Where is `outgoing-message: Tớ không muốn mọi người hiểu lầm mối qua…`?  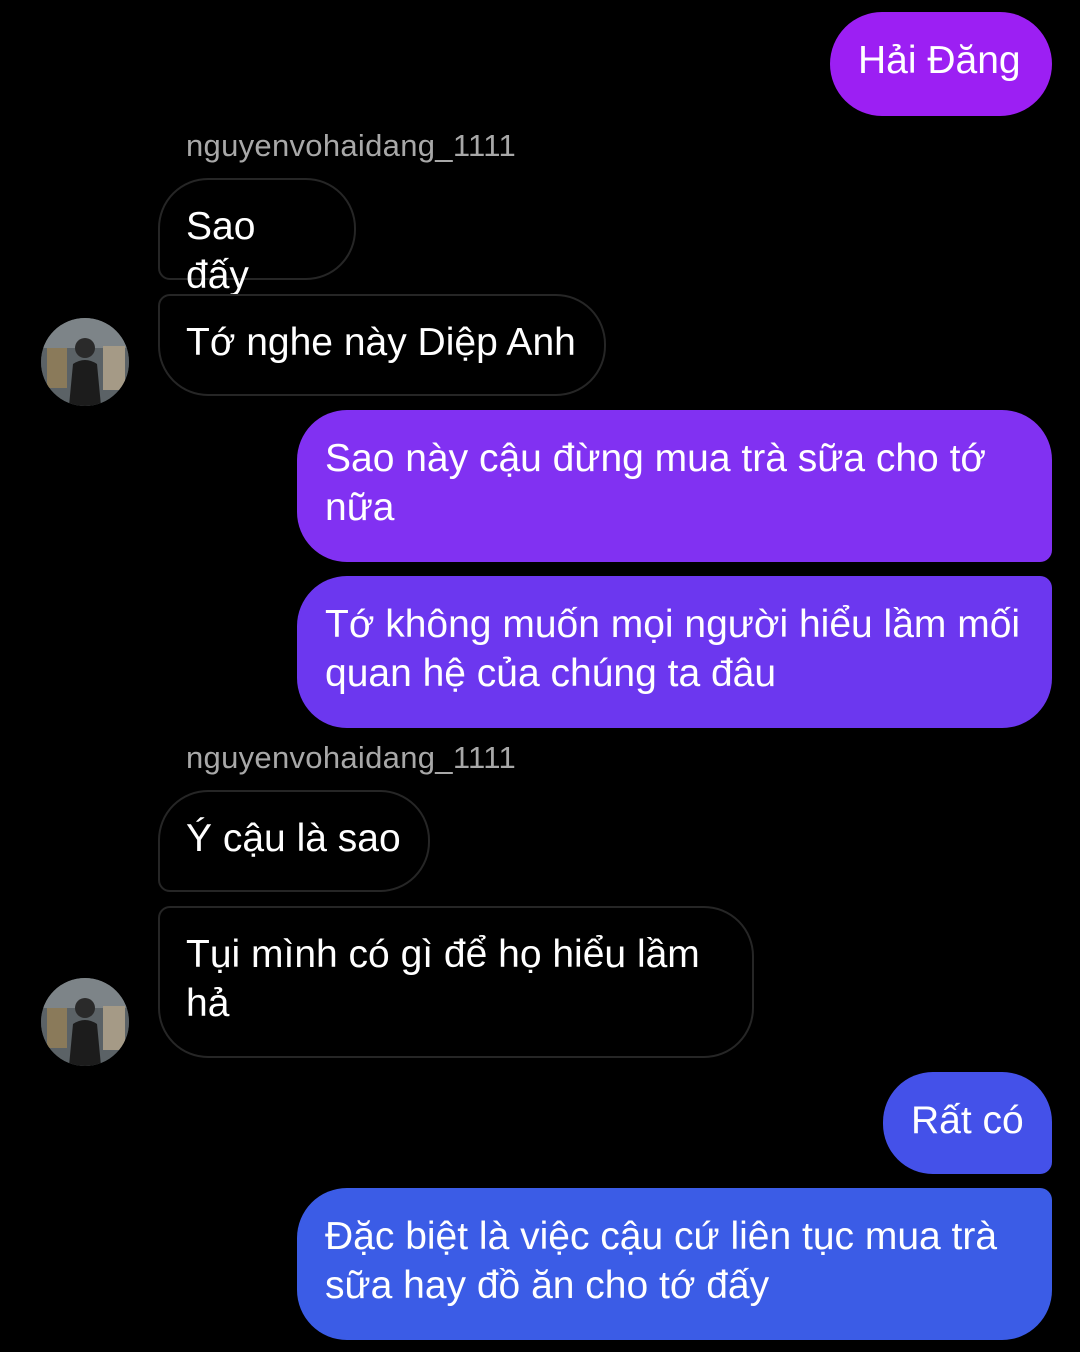
outgoing-message: Tớ không muốn mọi người hiểu lầm mối qua… is located at coordinates (674, 652).